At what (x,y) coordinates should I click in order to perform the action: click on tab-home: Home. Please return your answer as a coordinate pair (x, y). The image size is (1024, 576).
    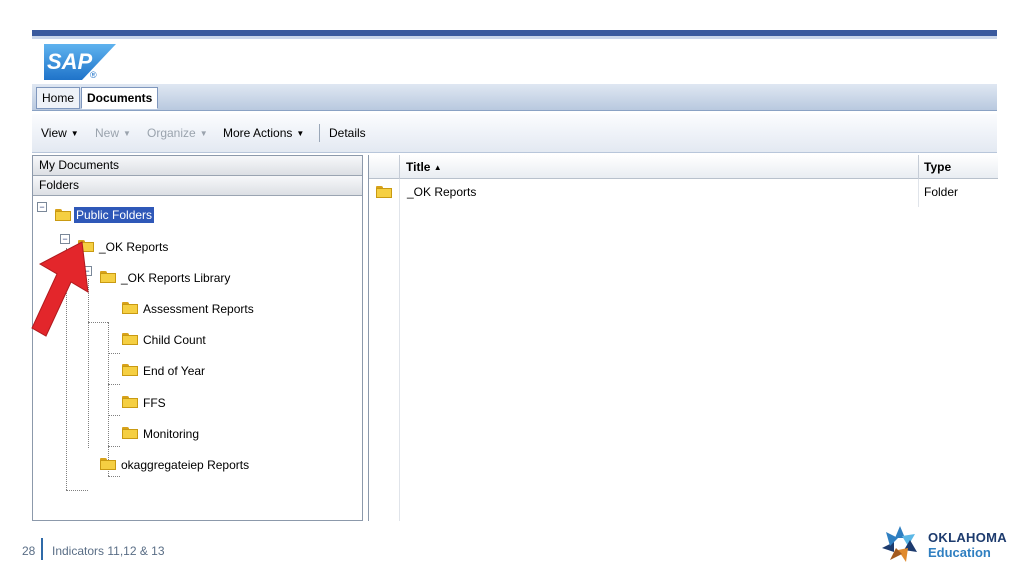
    Looking at the image, I should click on (58, 98).